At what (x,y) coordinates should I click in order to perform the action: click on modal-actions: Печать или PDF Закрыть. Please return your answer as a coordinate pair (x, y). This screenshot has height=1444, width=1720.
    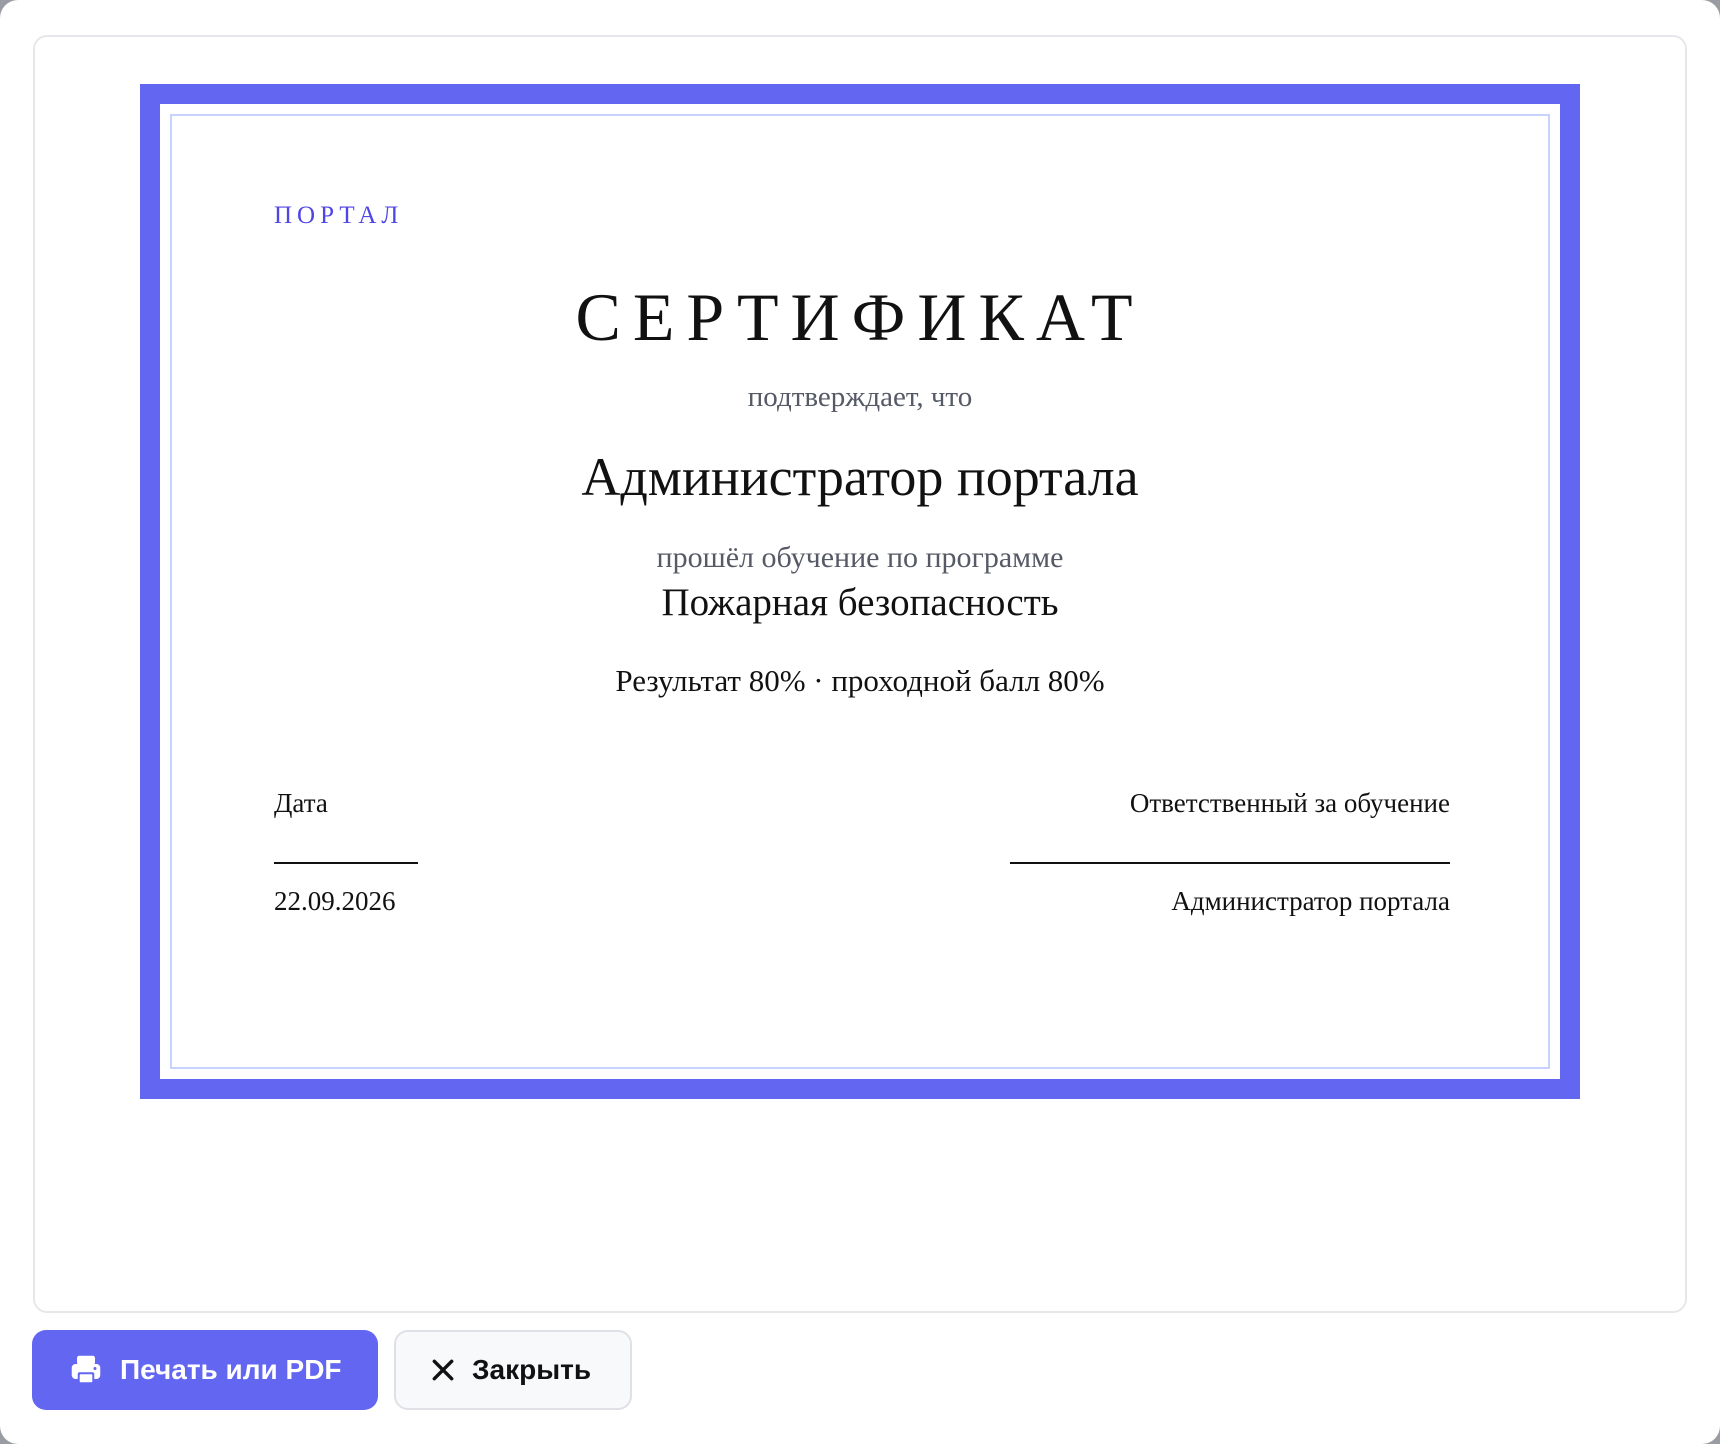
    Looking at the image, I should click on (332, 1370).